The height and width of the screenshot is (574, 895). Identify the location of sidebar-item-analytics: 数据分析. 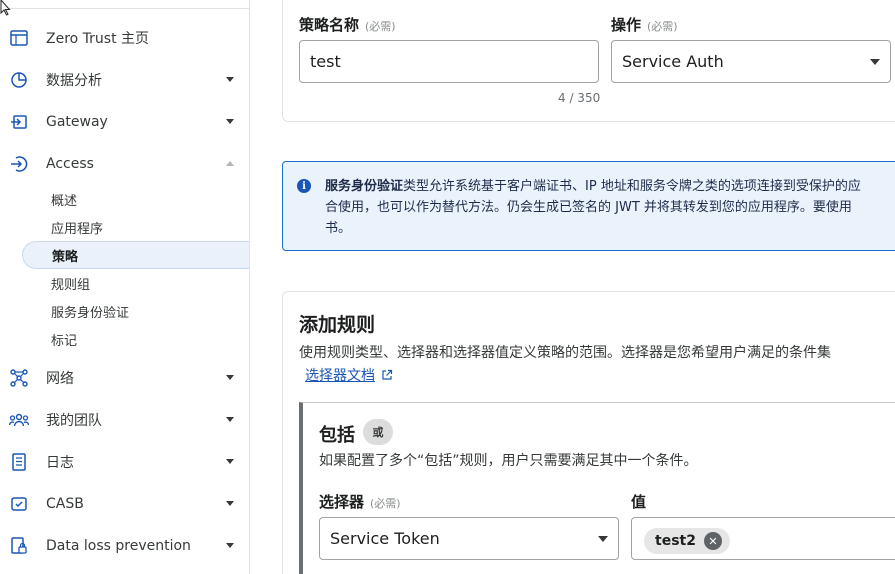
(124, 80).